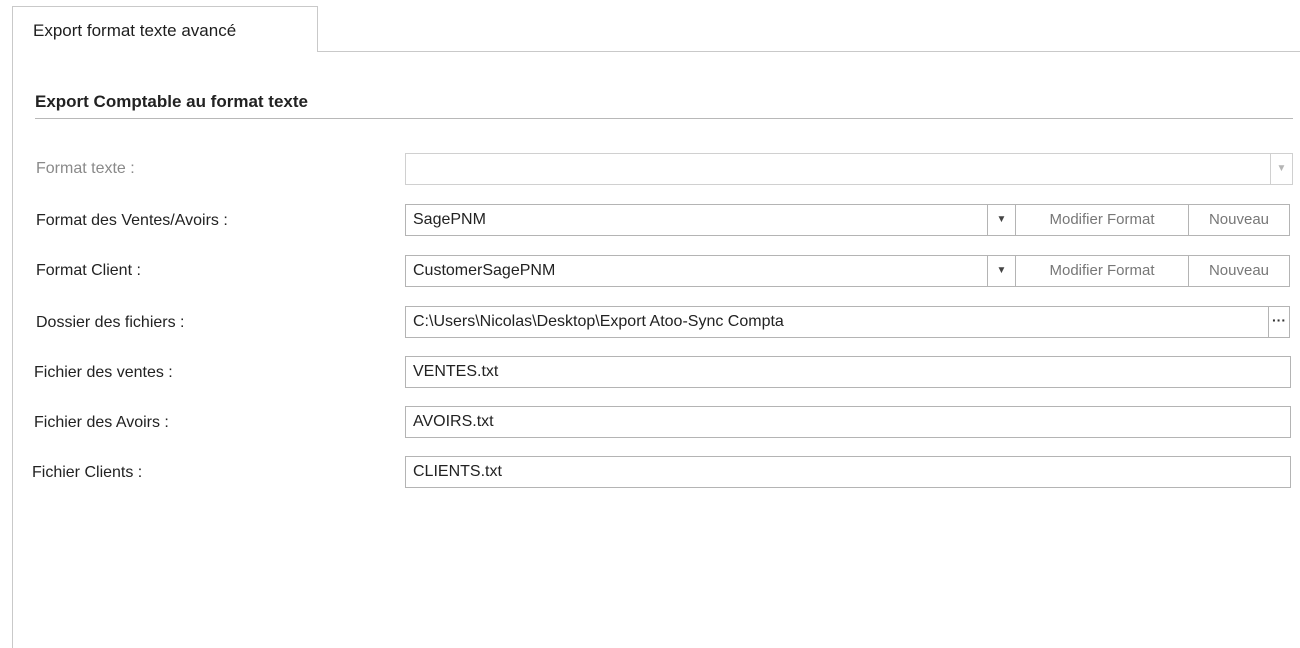 The height and width of the screenshot is (648, 1300). Describe the element at coordinates (103, 372) in the screenshot. I see `fichier-ventes-label: Fichier des ventes :` at that location.